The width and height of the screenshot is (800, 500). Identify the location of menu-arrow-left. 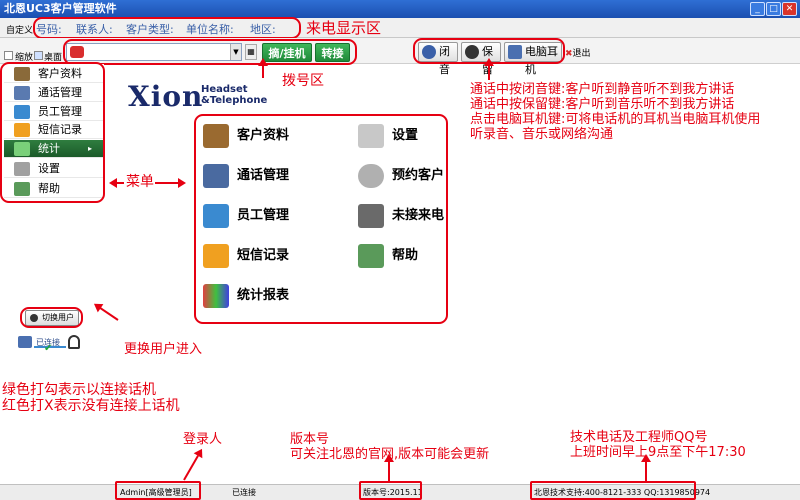
(116, 183).